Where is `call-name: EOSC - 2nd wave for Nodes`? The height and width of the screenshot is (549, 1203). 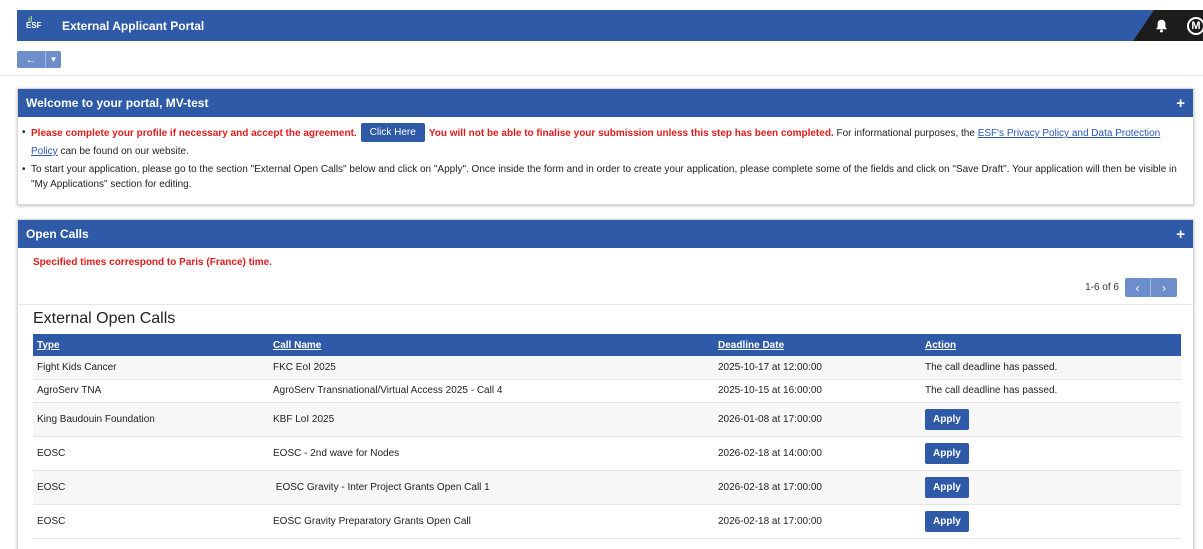 call-name: EOSC - 2nd wave for Nodes is located at coordinates (336, 453).